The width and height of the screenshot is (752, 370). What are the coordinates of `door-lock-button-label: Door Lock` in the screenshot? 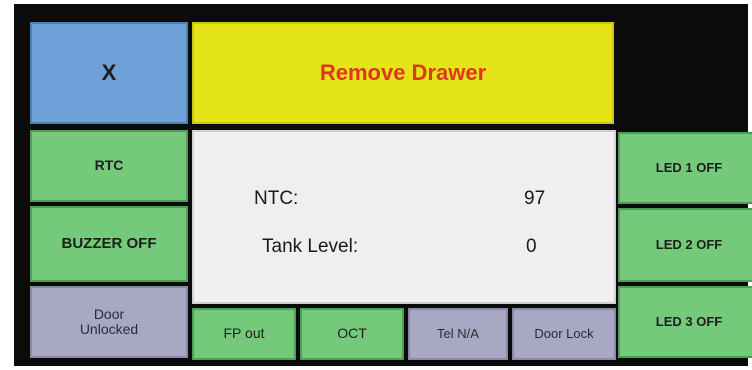 It's located at (564, 333).